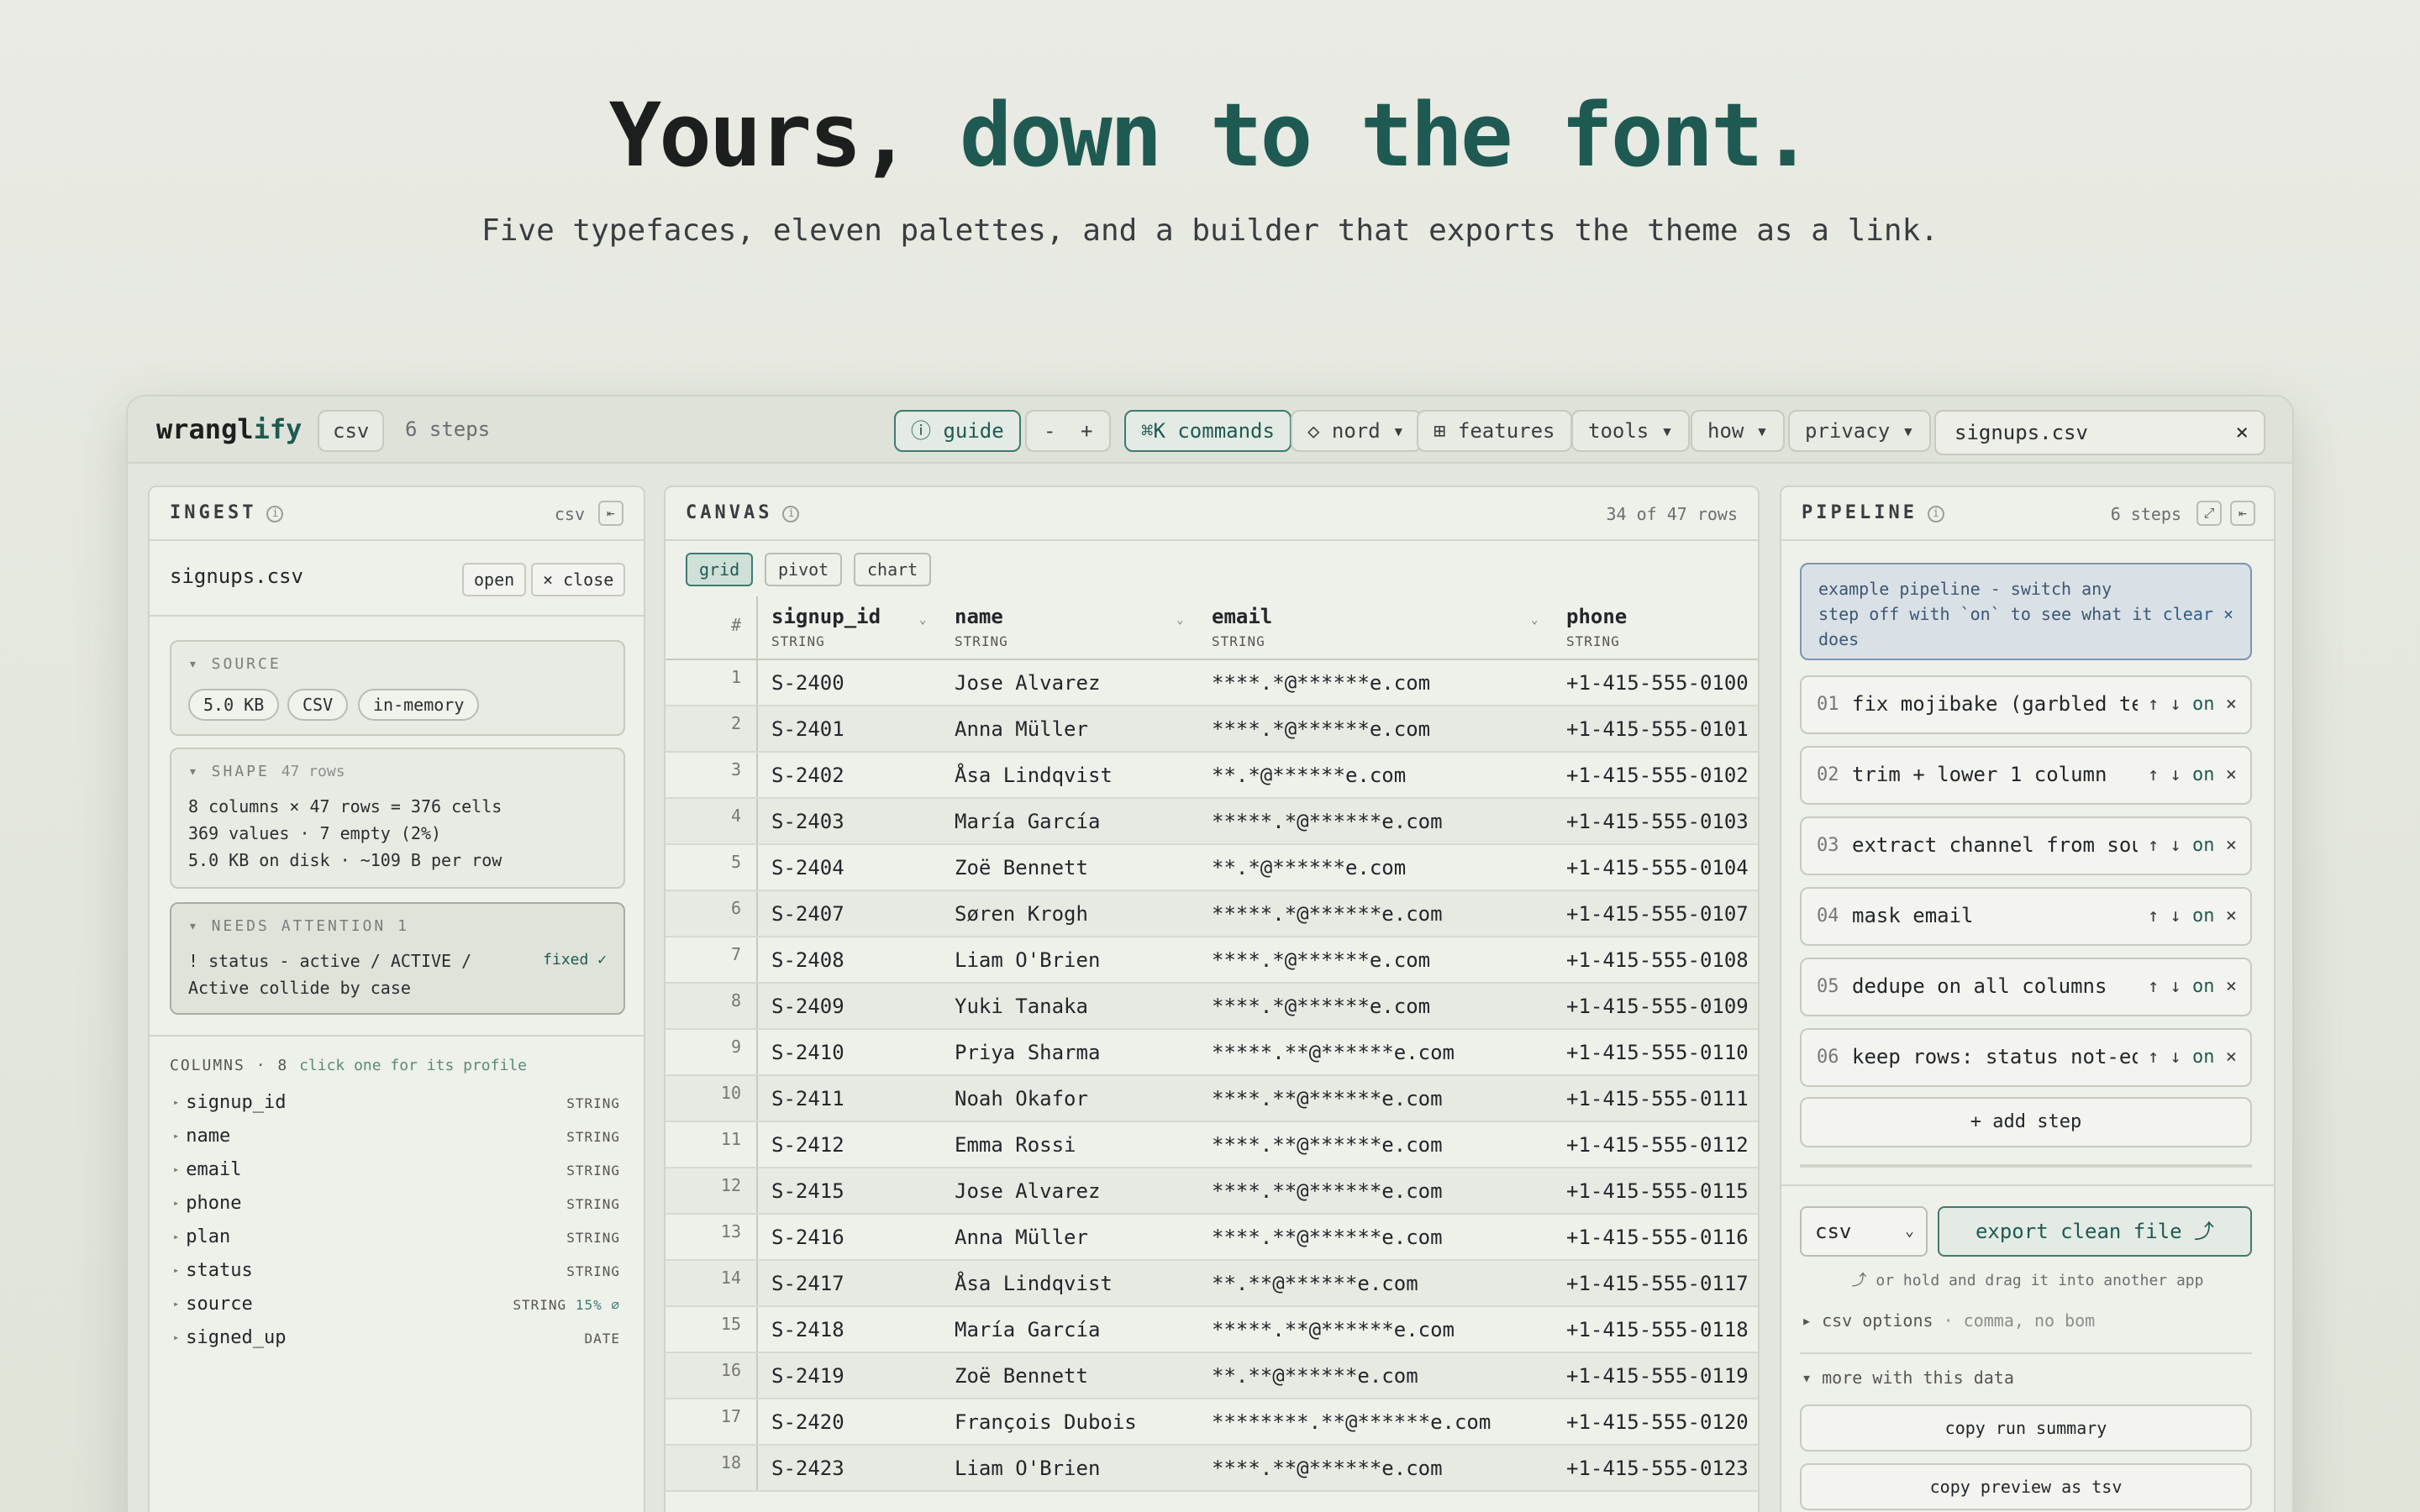 The width and height of the screenshot is (2420, 1512). What do you see at coordinates (1657, 1468) in the screenshot?
I see `cell-phone: +1-415-555-0123` at bounding box center [1657, 1468].